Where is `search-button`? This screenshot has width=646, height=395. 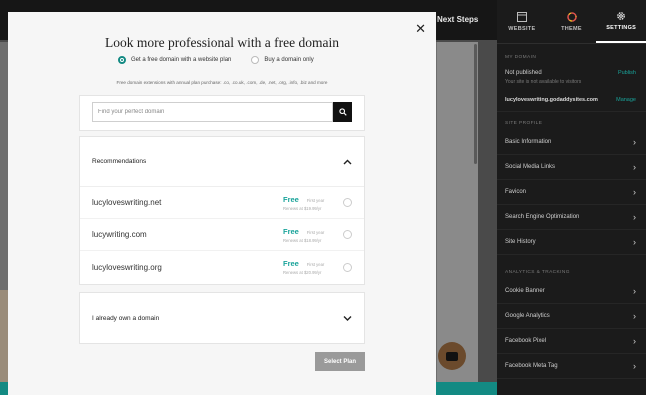
search-button is located at coordinates (342, 112).